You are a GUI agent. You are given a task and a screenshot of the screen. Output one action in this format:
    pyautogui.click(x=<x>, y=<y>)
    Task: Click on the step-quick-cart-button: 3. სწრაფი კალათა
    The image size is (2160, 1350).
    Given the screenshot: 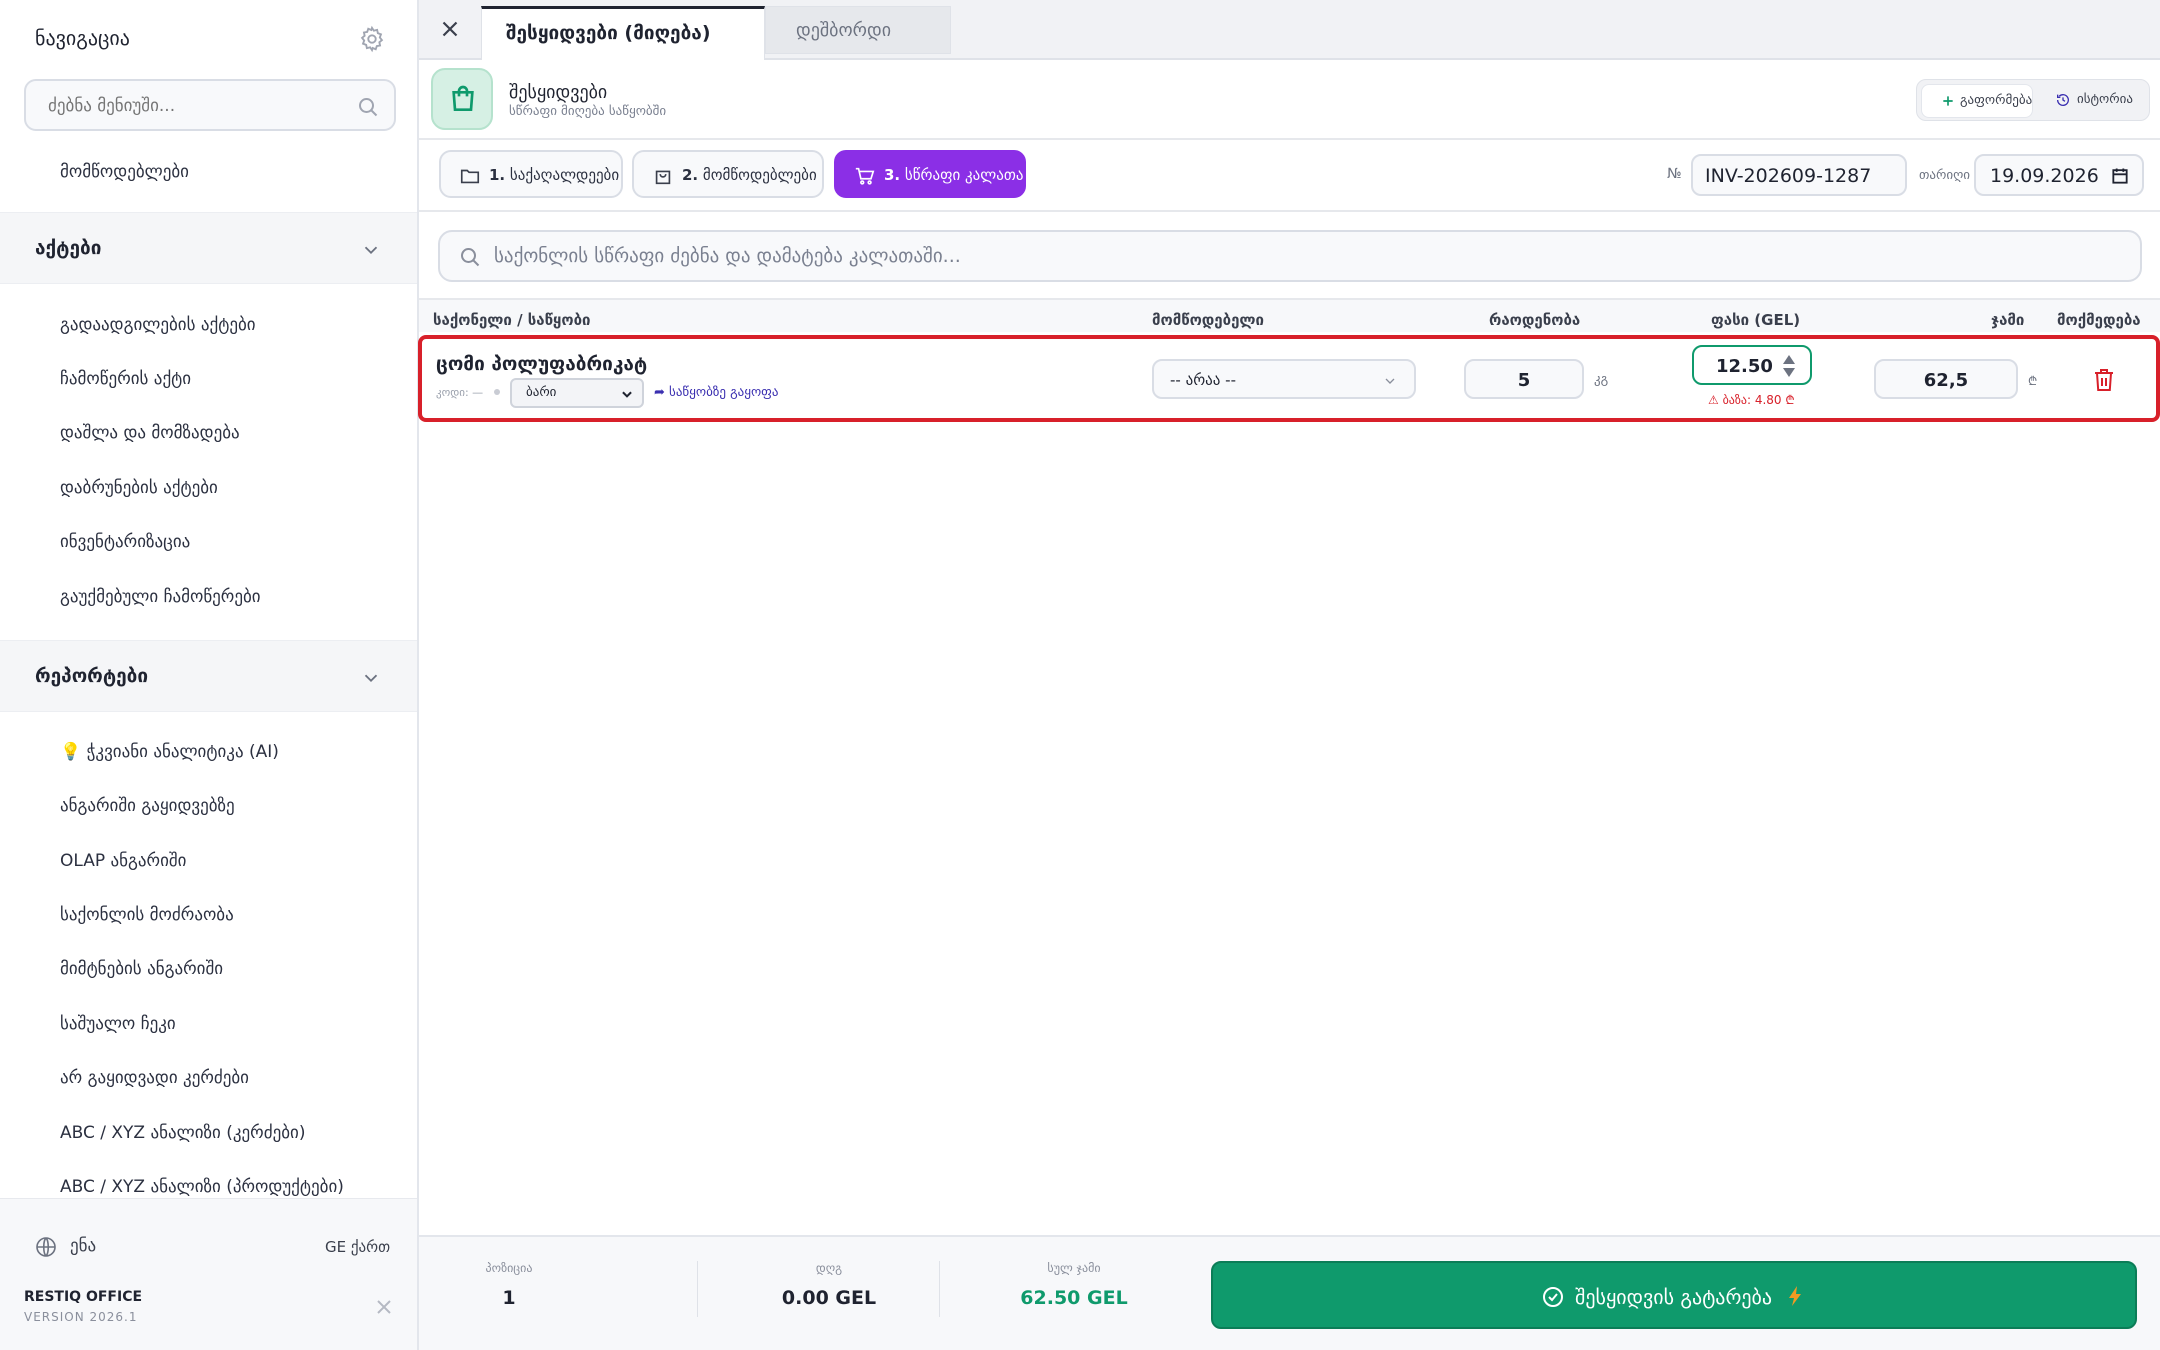 What is the action you would take?
    pyautogui.click(x=930, y=174)
    